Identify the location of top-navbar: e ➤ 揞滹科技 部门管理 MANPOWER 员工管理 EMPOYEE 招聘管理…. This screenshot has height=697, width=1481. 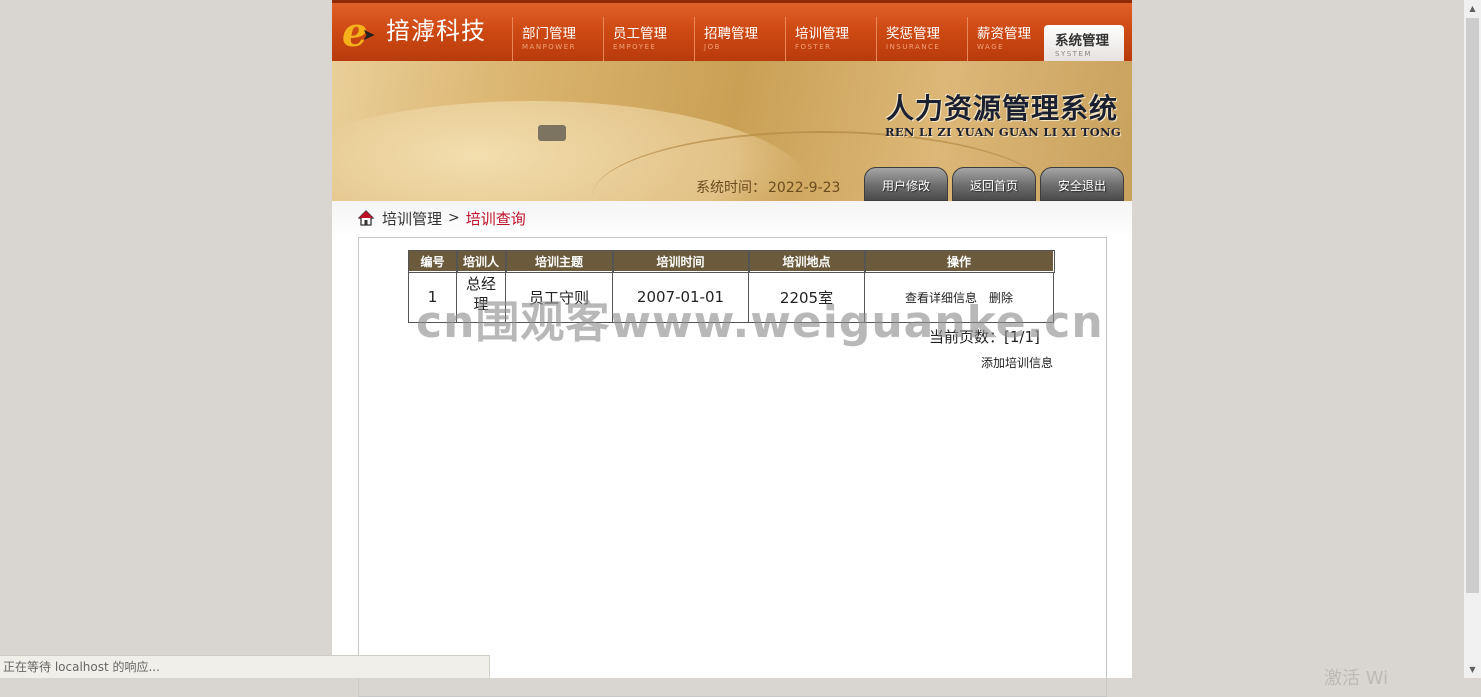
(732, 30).